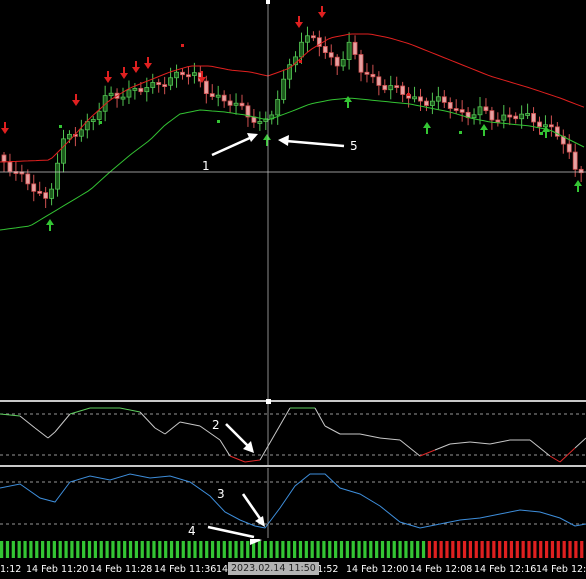  Describe the element at coordinates (5, 128) in the screenshot. I see `down-arrow-icon` at that location.